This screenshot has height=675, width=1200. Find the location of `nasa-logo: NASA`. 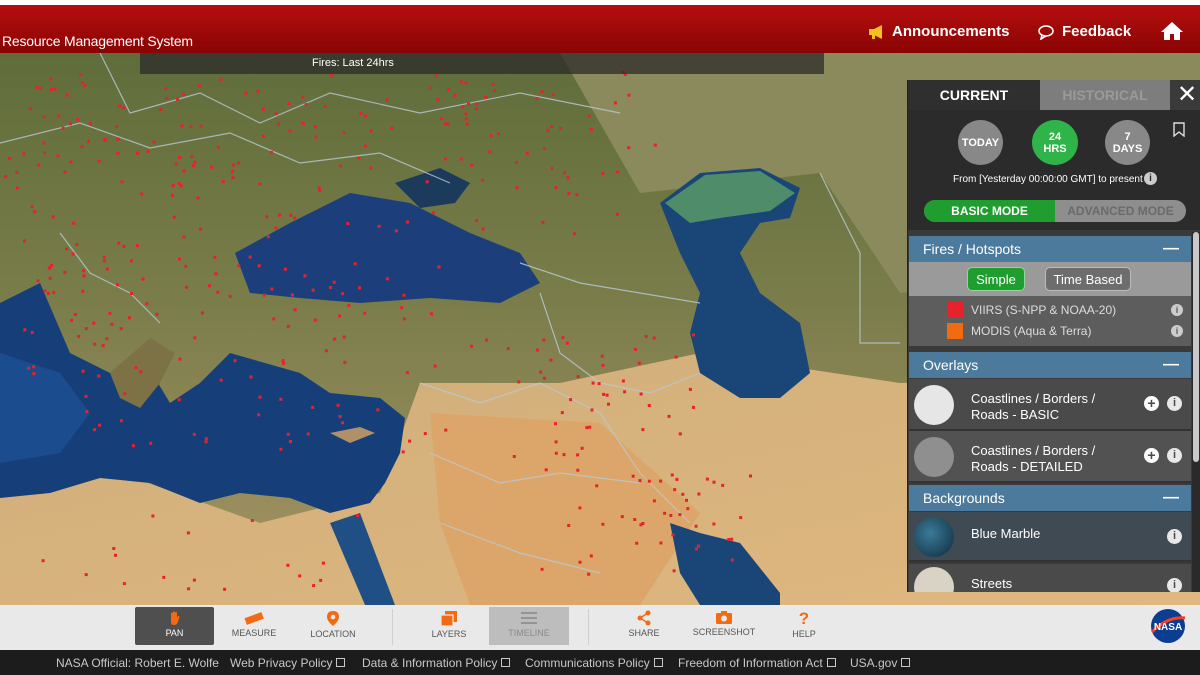

nasa-logo: NASA is located at coordinates (1168, 626).